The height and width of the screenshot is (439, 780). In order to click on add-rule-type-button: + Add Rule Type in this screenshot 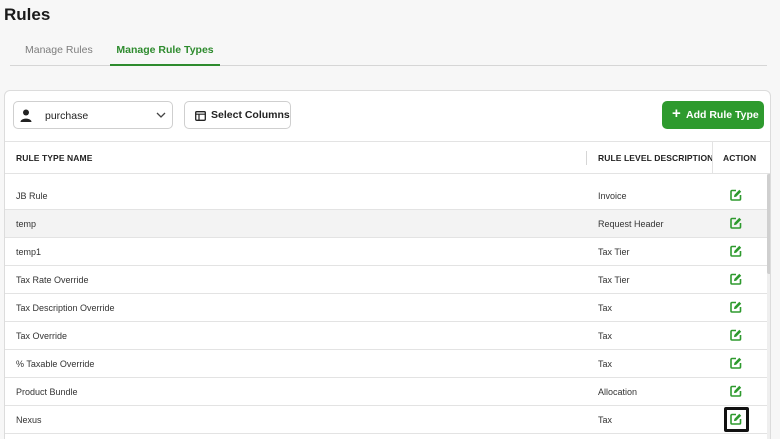, I will do `click(713, 115)`.